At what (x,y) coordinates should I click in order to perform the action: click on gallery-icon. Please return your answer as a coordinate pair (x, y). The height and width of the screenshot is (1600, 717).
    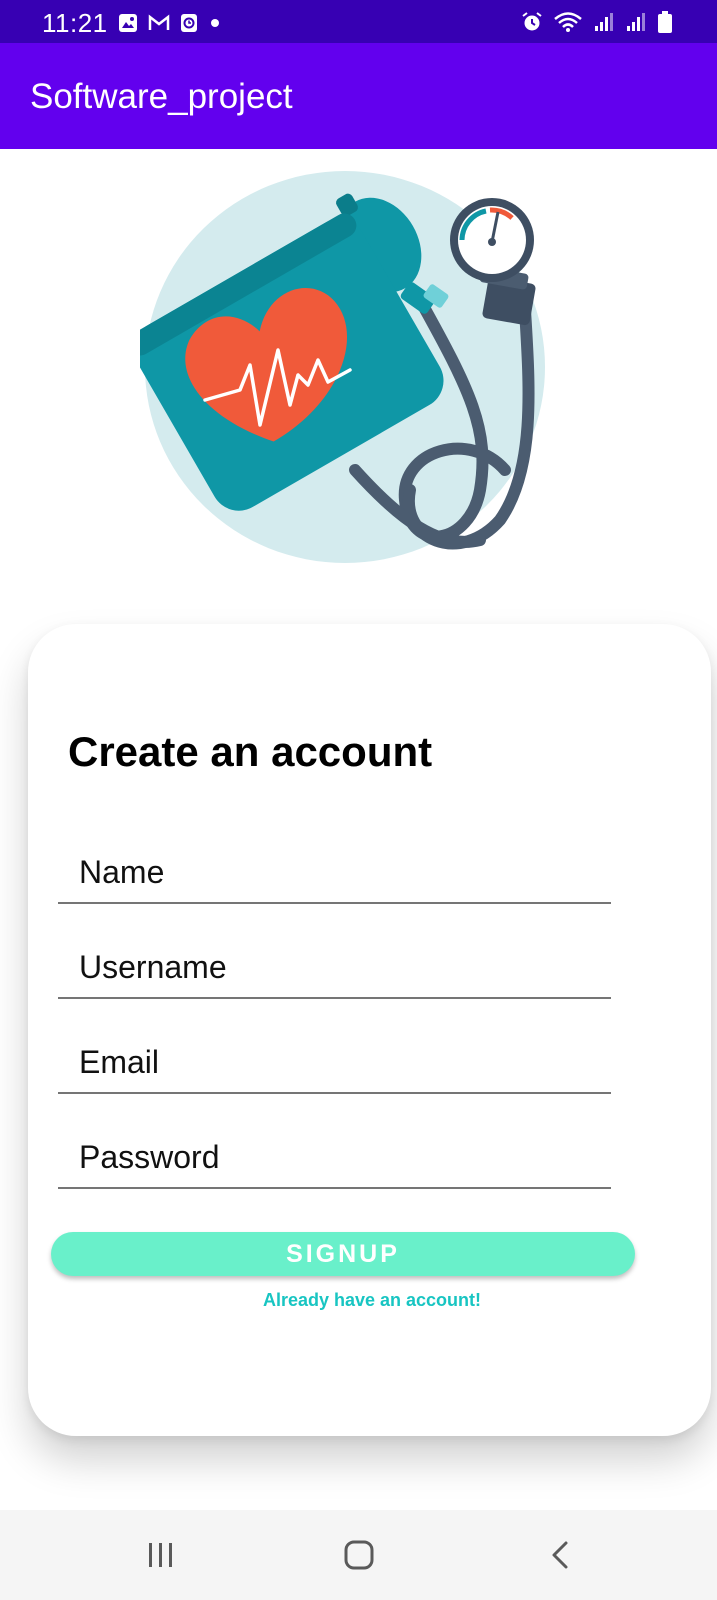
    Looking at the image, I should click on (128, 25).